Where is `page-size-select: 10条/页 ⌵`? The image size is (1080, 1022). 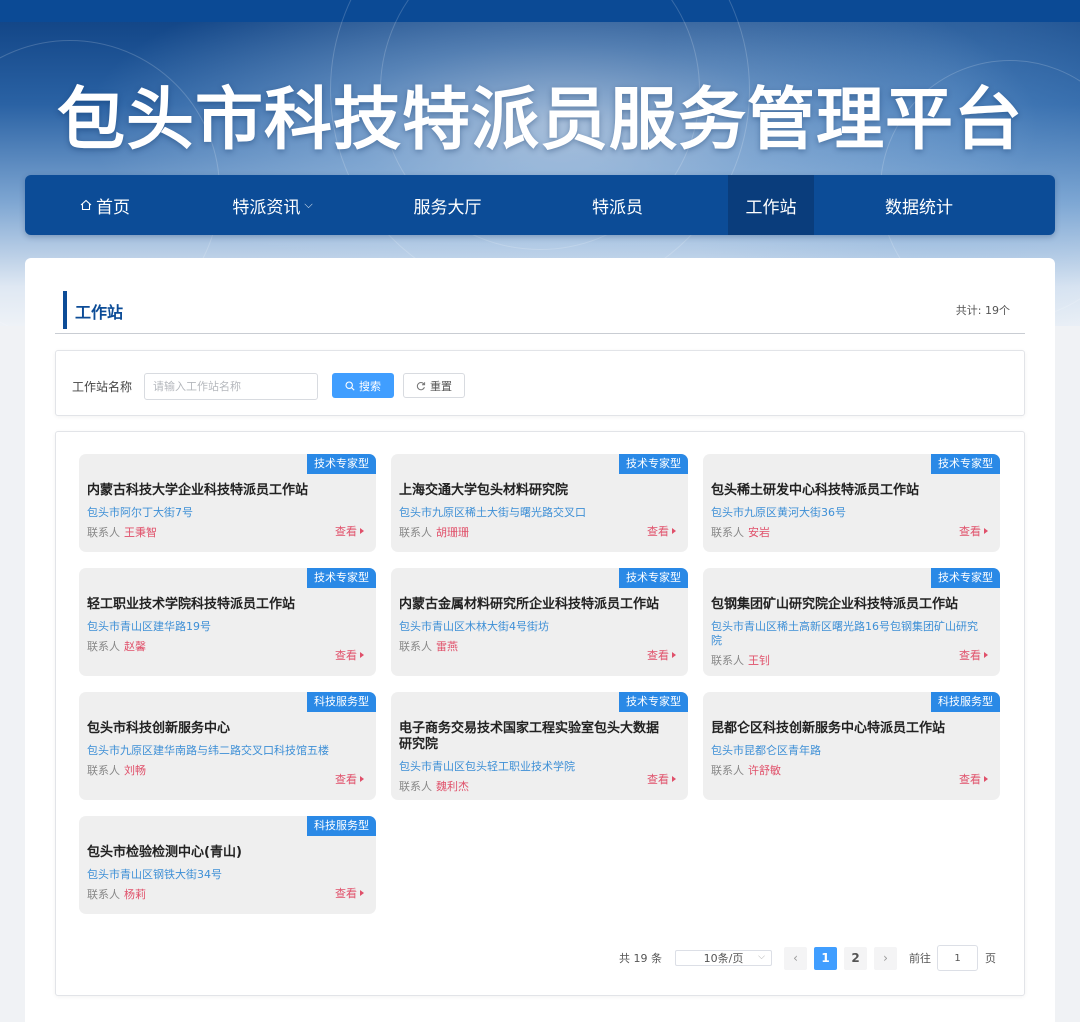
page-size-select: 10条/页 ⌵ is located at coordinates (723, 958).